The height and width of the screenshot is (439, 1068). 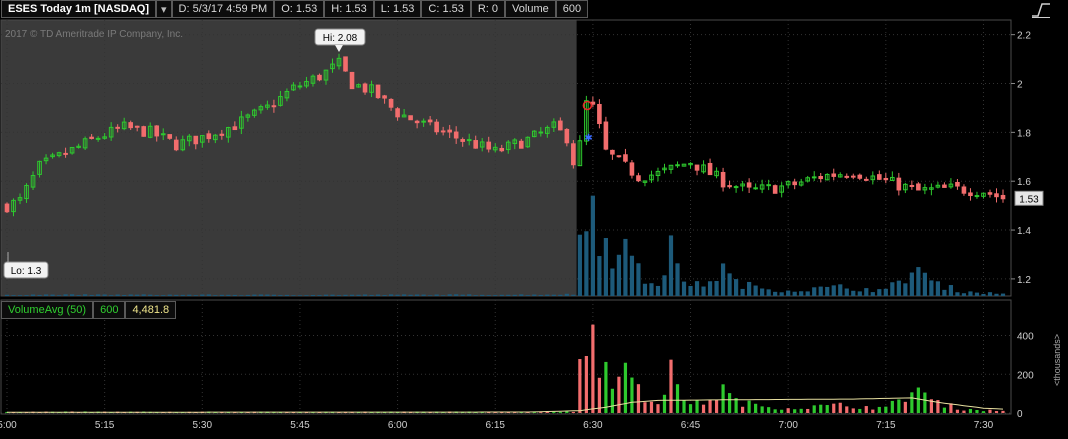 I want to click on ohlc-low: L: 1.53, so click(x=397, y=9).